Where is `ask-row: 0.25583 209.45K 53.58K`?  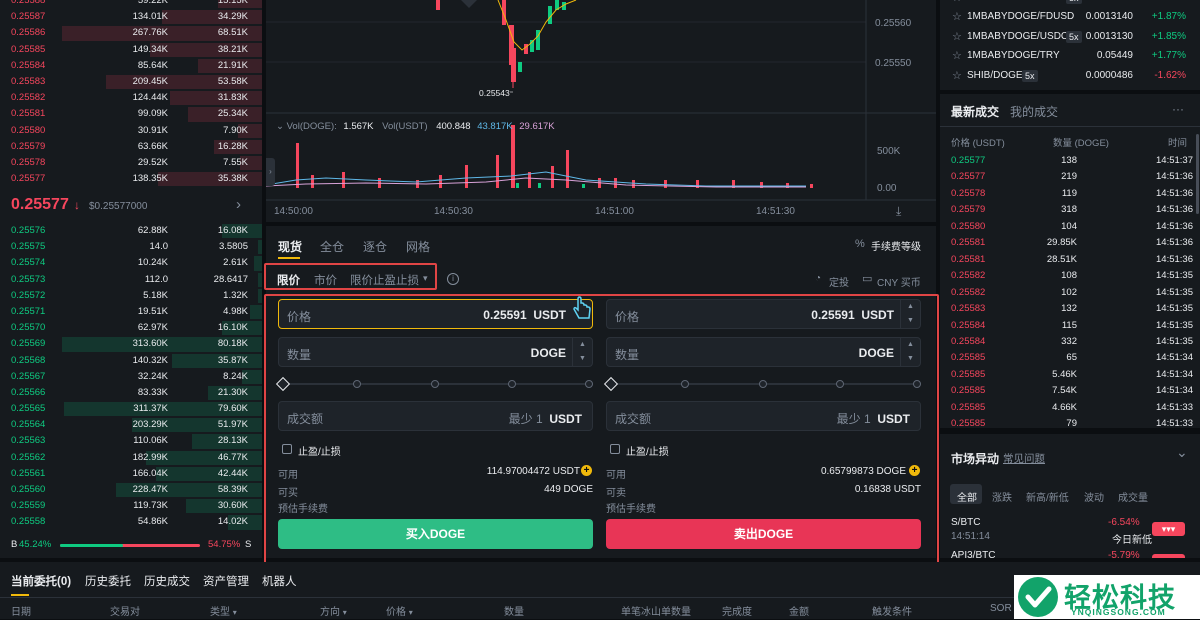
ask-row: 0.25583 209.45K 53.58K is located at coordinates (131, 82).